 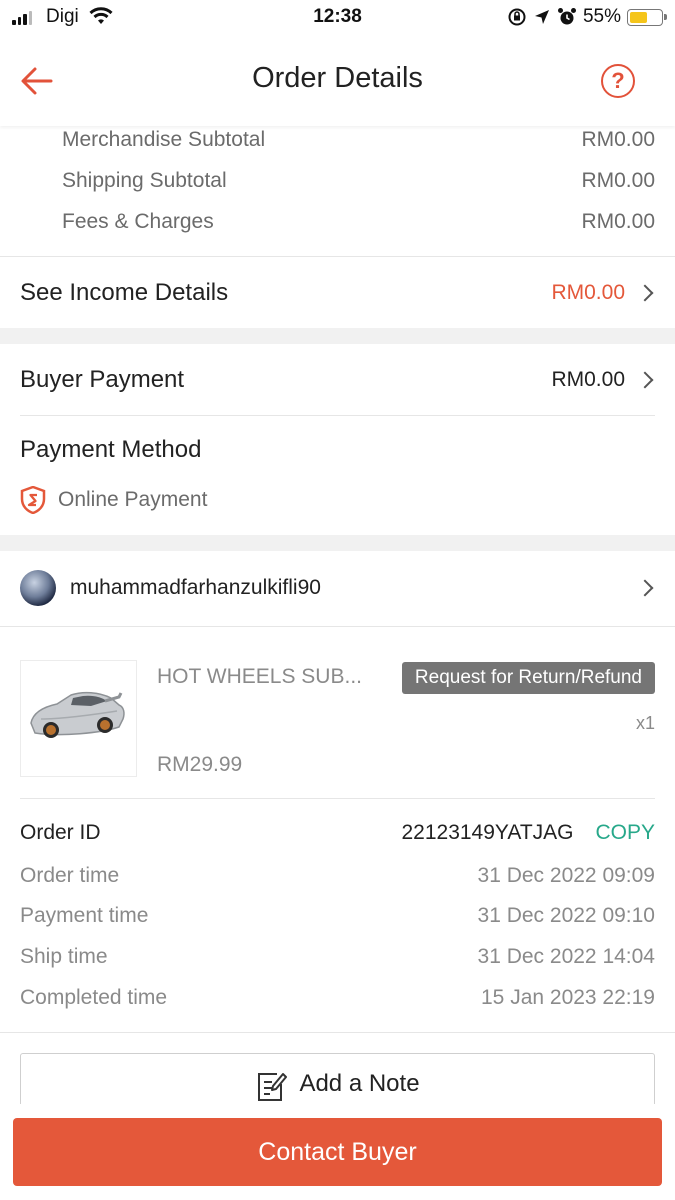 I want to click on order-time-row: Order time 31 Dec 2022 09:09, so click(x=337, y=876).